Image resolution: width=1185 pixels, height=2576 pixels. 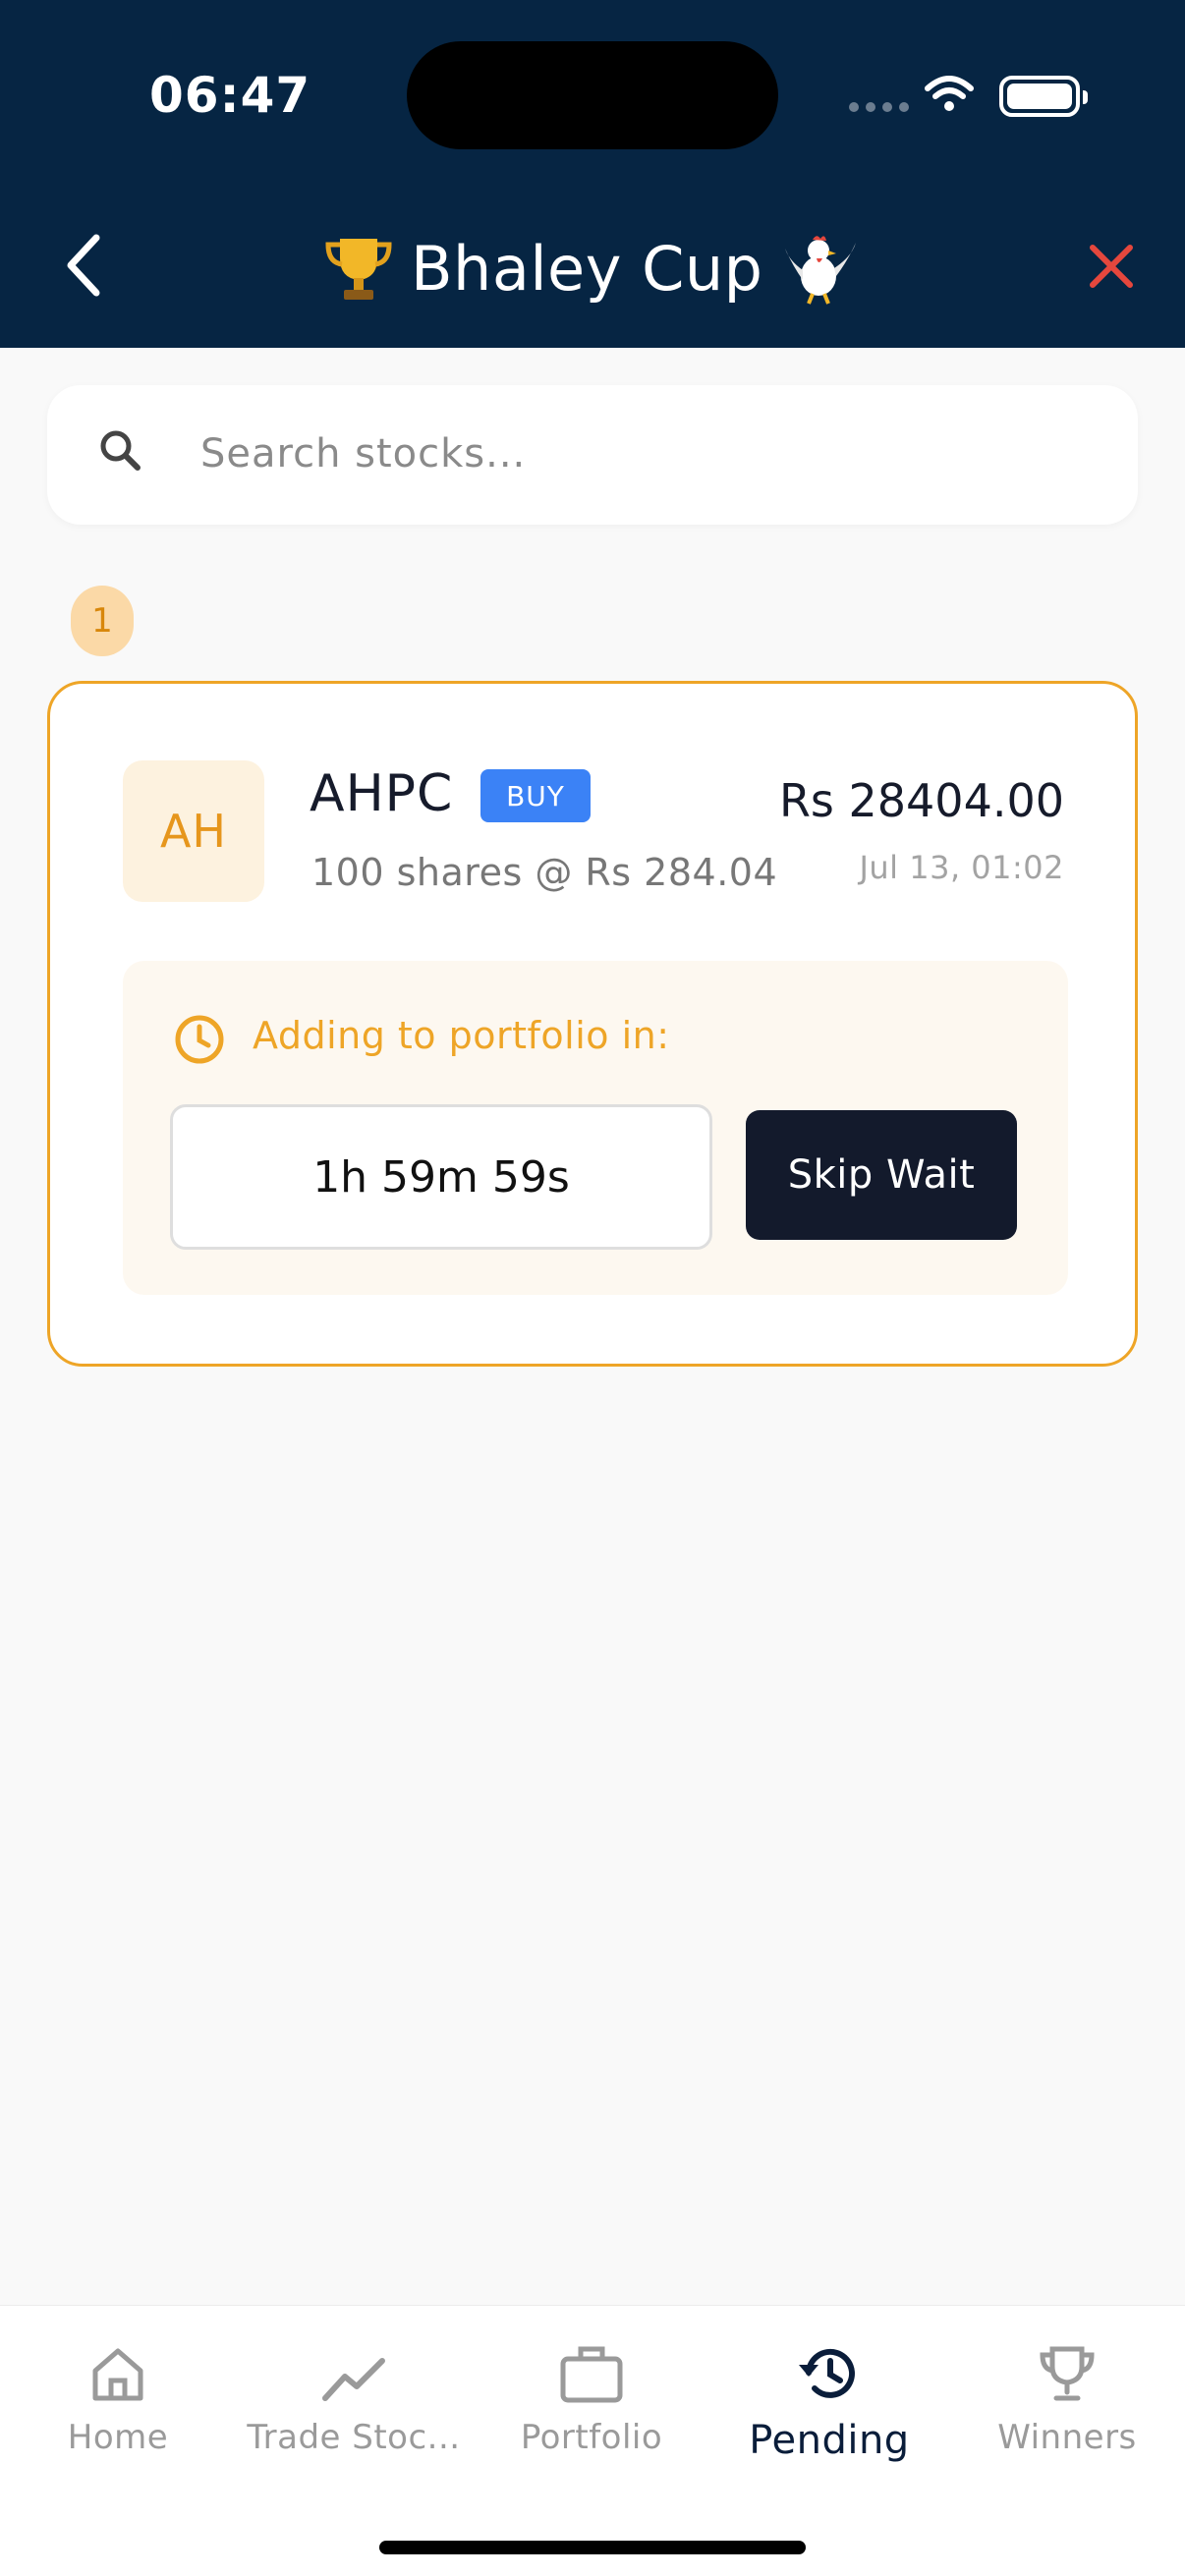 I want to click on skip-wait-button: Skip Wait, so click(x=881, y=1175).